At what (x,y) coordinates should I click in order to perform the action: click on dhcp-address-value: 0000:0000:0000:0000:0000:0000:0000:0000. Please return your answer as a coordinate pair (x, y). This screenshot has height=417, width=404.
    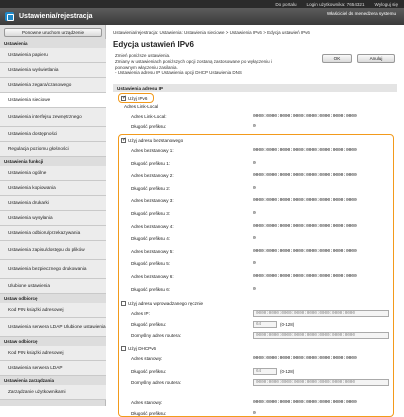
    Looking at the image, I should click on (305, 358).